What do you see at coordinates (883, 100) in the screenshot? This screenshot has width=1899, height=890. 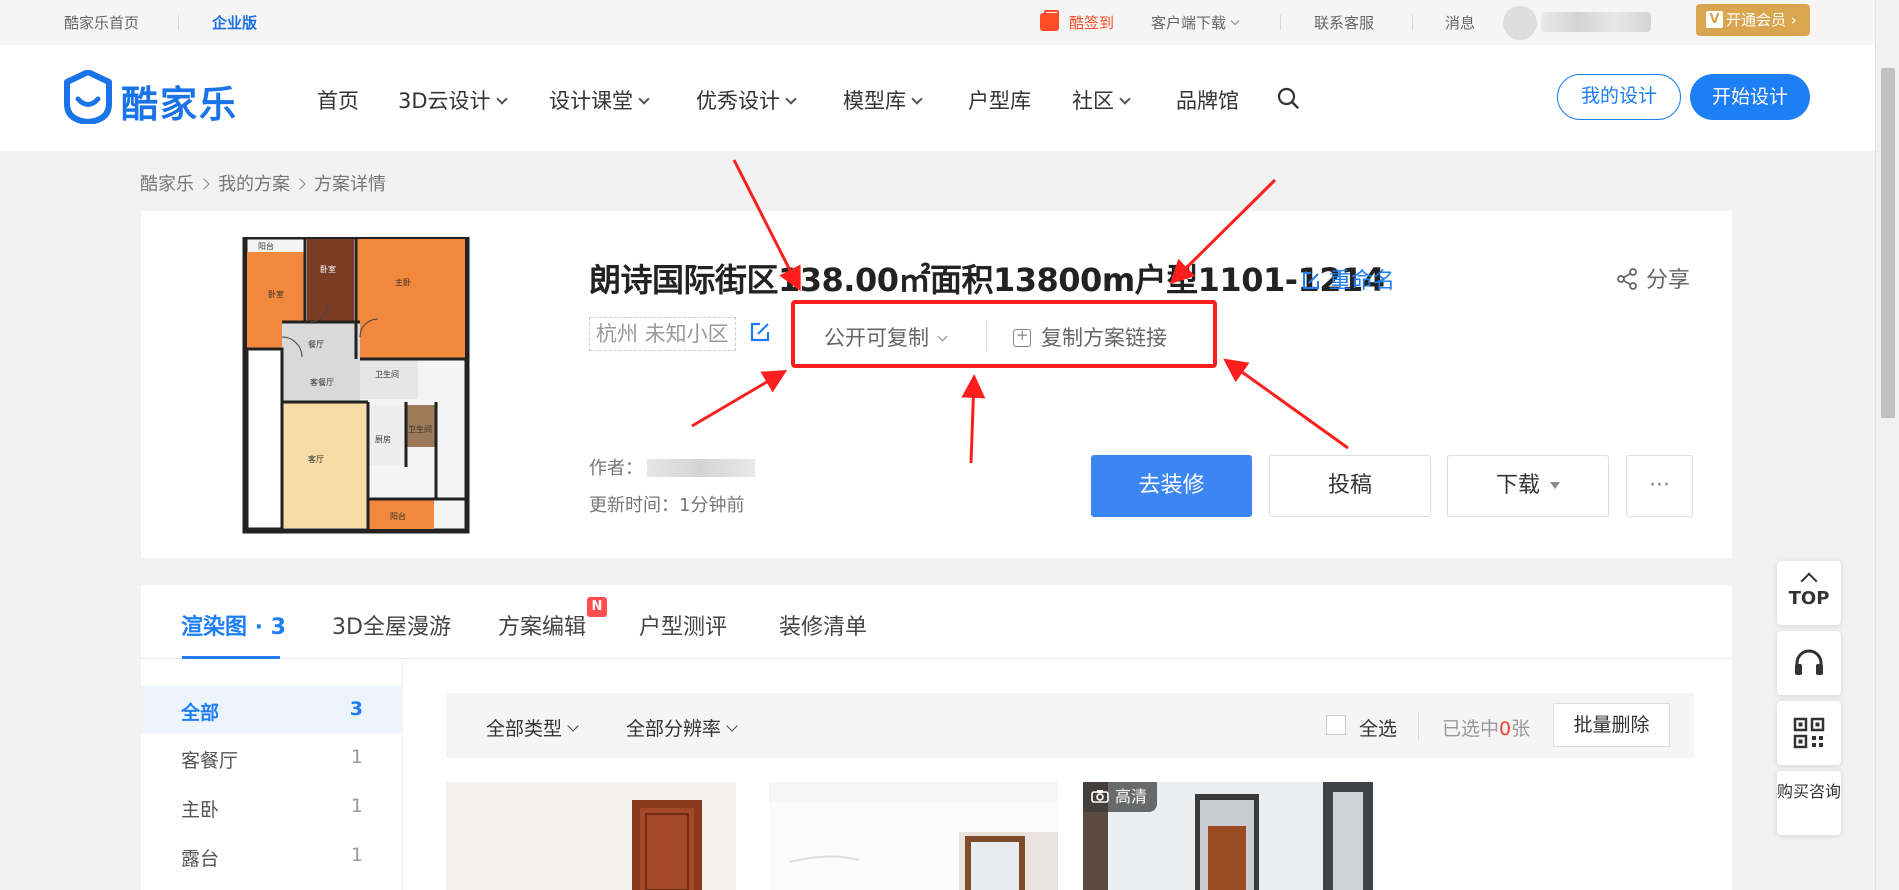 I see `nav-item-models: 模型库` at bounding box center [883, 100].